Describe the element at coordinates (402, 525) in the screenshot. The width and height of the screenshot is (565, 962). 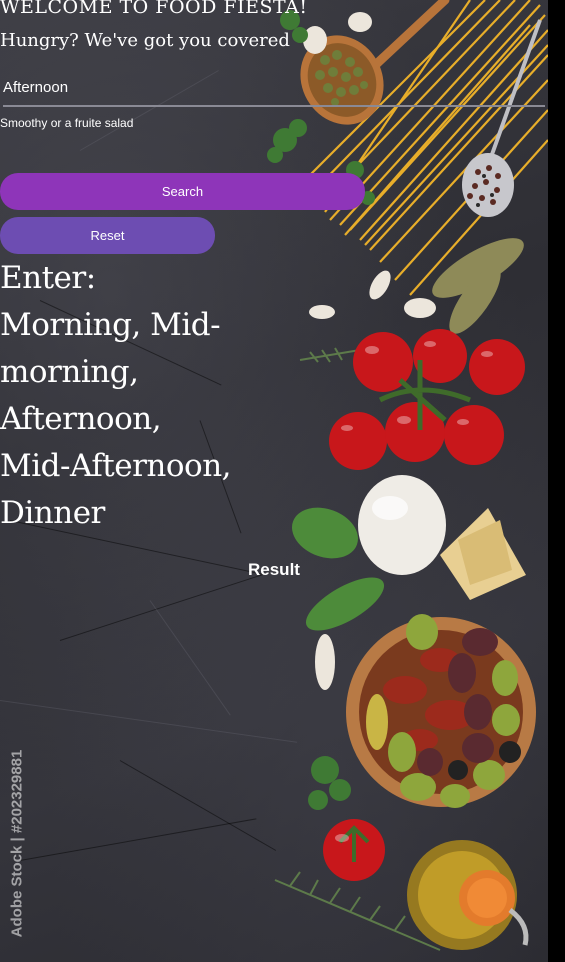
I see `mozzarella-icon` at that location.